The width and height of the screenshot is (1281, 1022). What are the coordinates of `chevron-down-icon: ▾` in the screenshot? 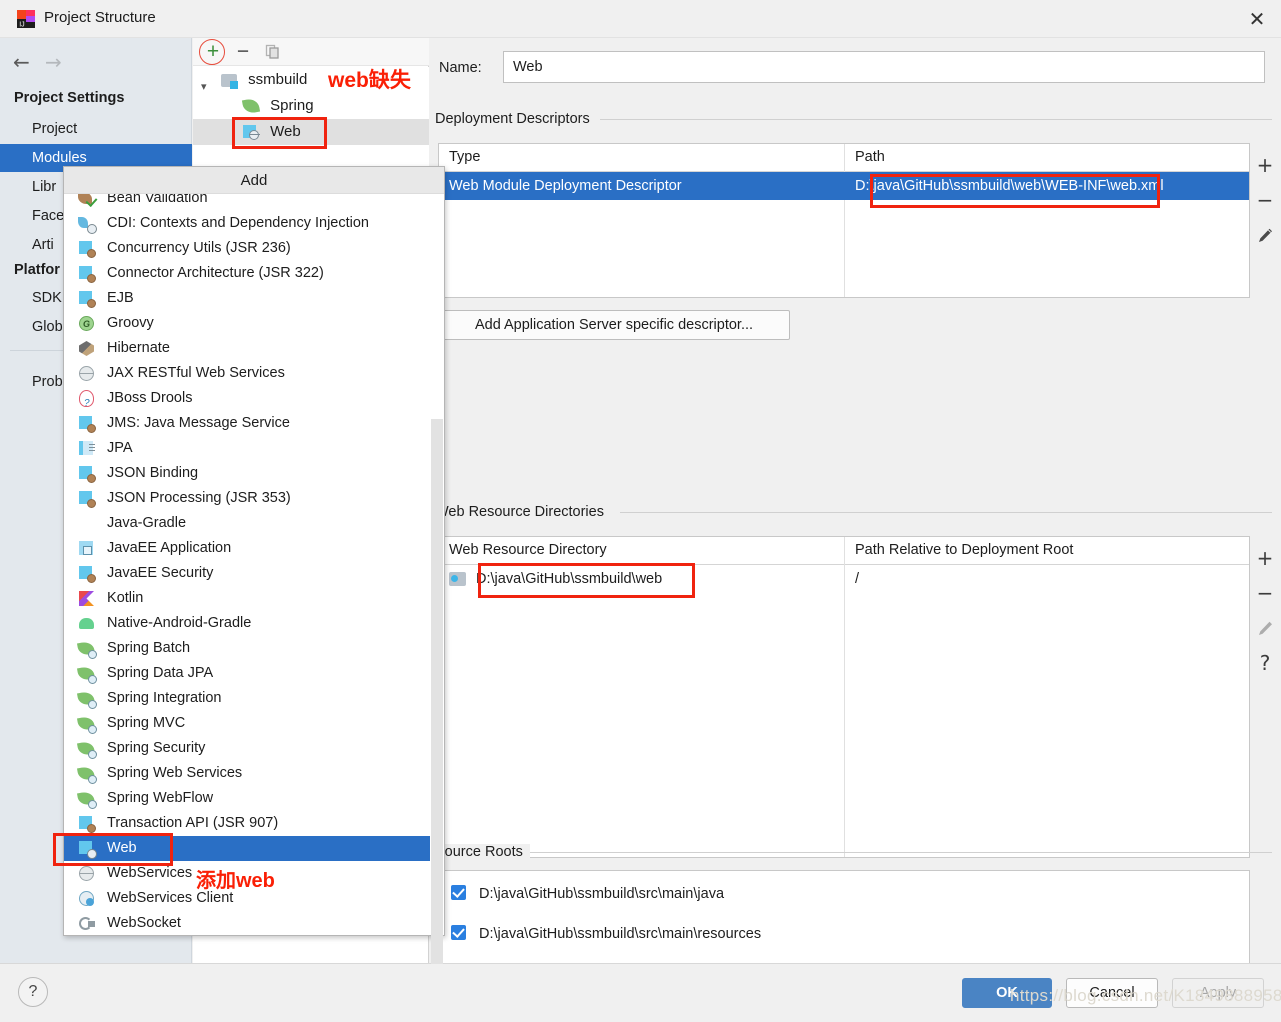 It's located at (207, 83).